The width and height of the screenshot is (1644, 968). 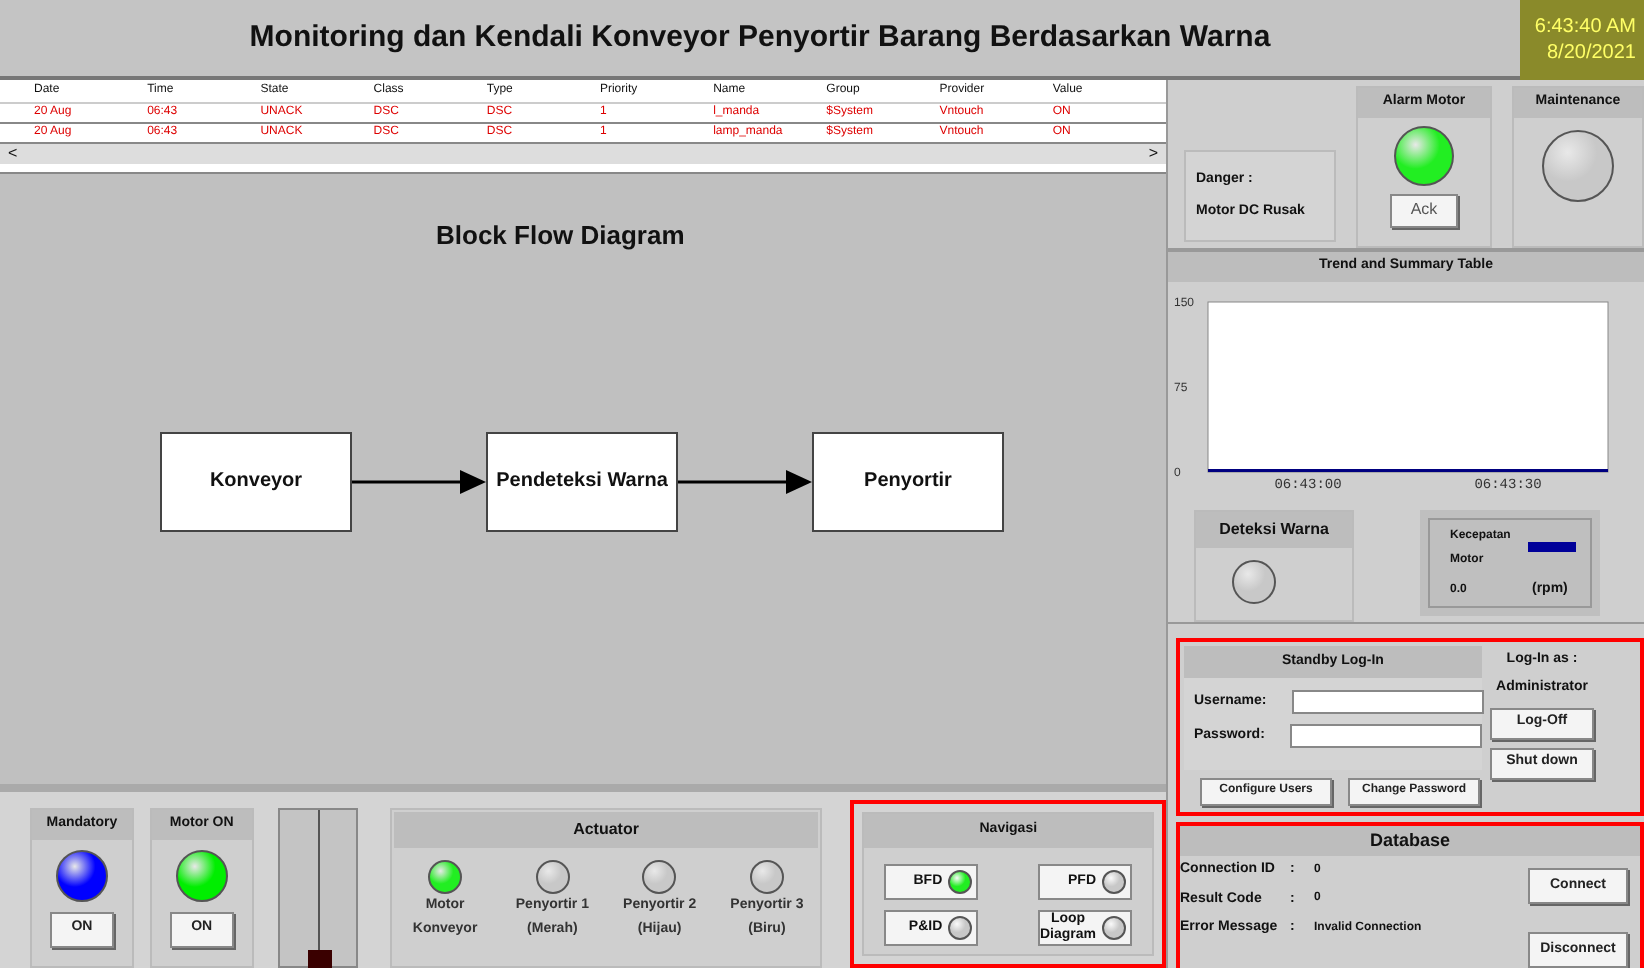 What do you see at coordinates (256, 481) in the screenshot?
I see `flow-block: Konveyor` at bounding box center [256, 481].